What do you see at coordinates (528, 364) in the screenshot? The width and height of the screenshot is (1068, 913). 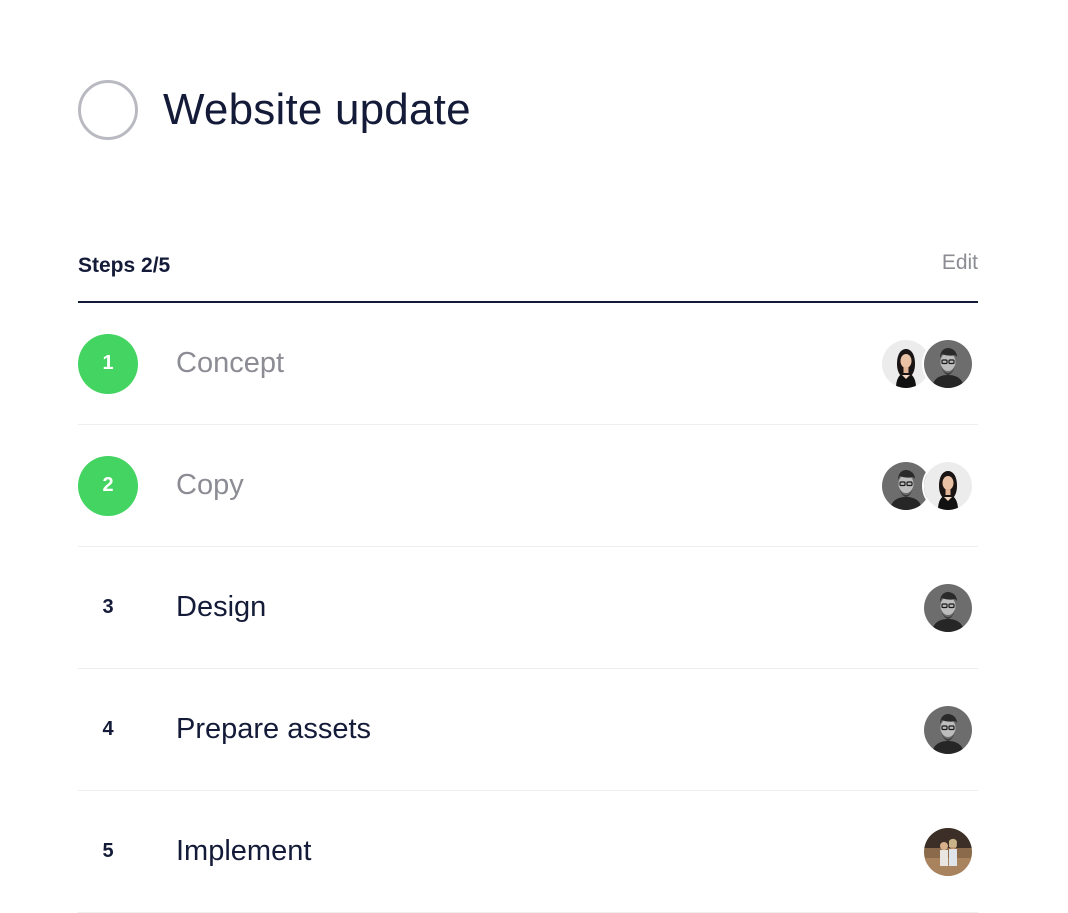 I see `step-row: 1 Concept` at bounding box center [528, 364].